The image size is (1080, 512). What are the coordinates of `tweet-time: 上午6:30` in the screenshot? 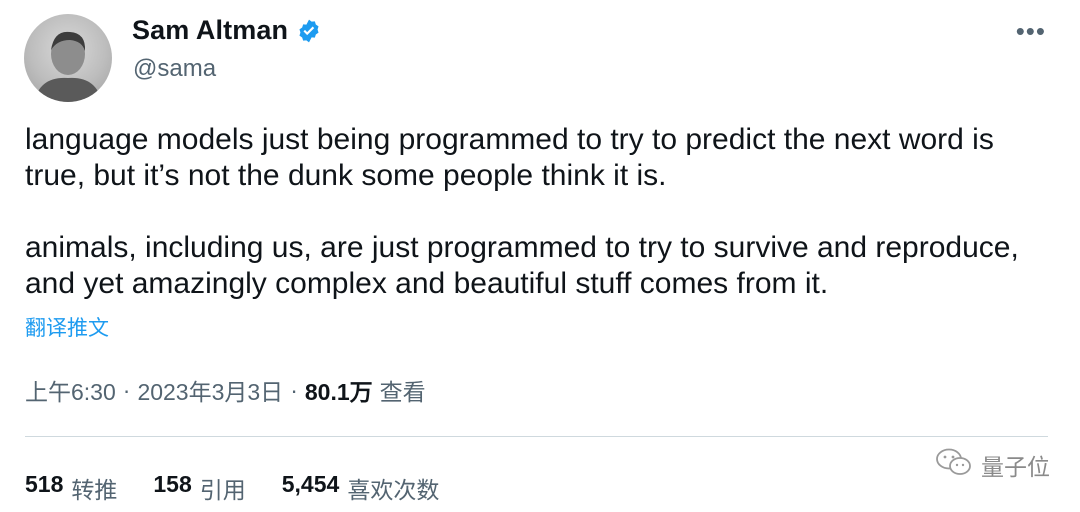 It's located at (70, 390).